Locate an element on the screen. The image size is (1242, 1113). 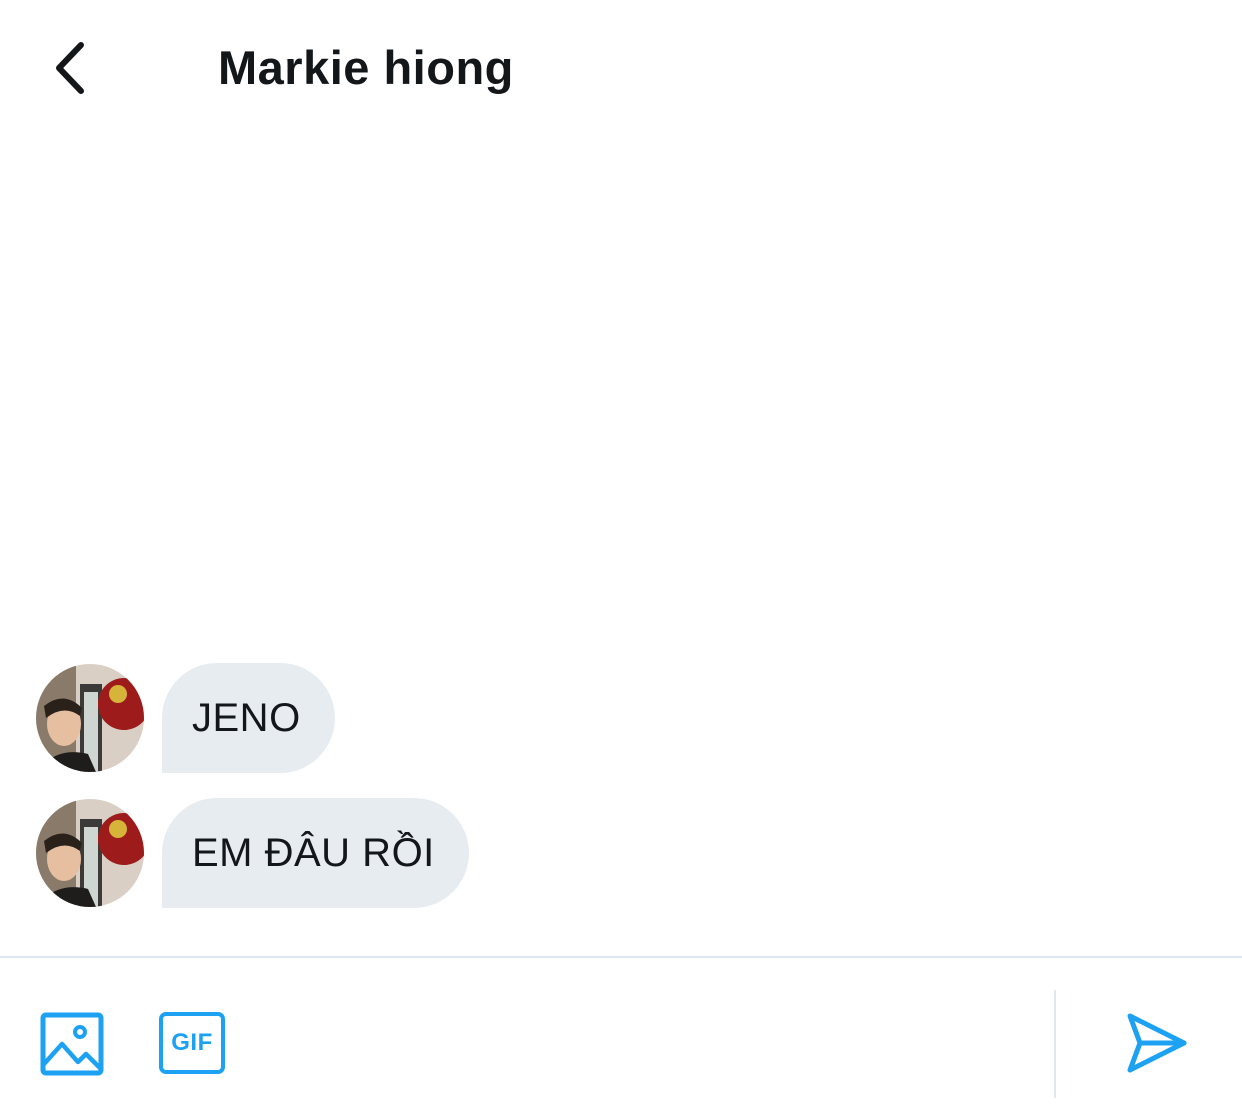
conversation-header: Markie hiong is located at coordinates (621, 70).